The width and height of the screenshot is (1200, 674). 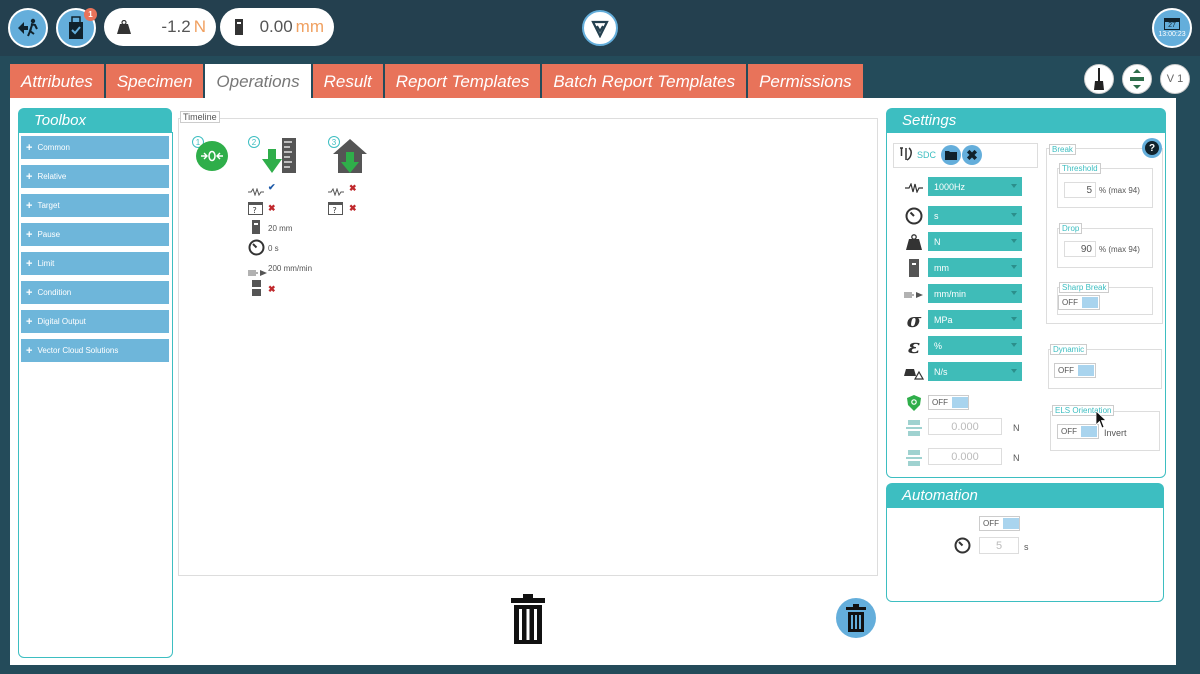 I want to click on tab-specimen: Specimen, so click(x=154, y=81).